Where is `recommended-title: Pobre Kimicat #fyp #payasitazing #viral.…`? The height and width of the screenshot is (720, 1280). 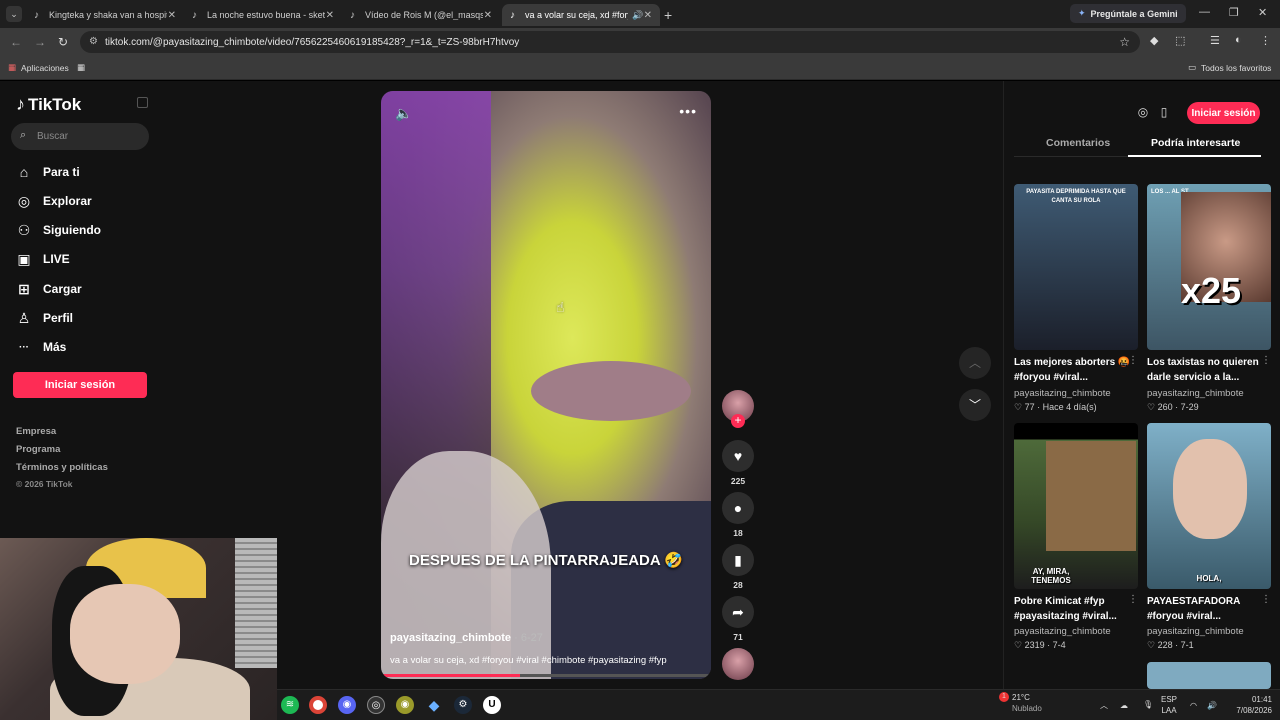 recommended-title: Pobre Kimicat #fyp #payasitazing #viral.… is located at coordinates (1073, 609).